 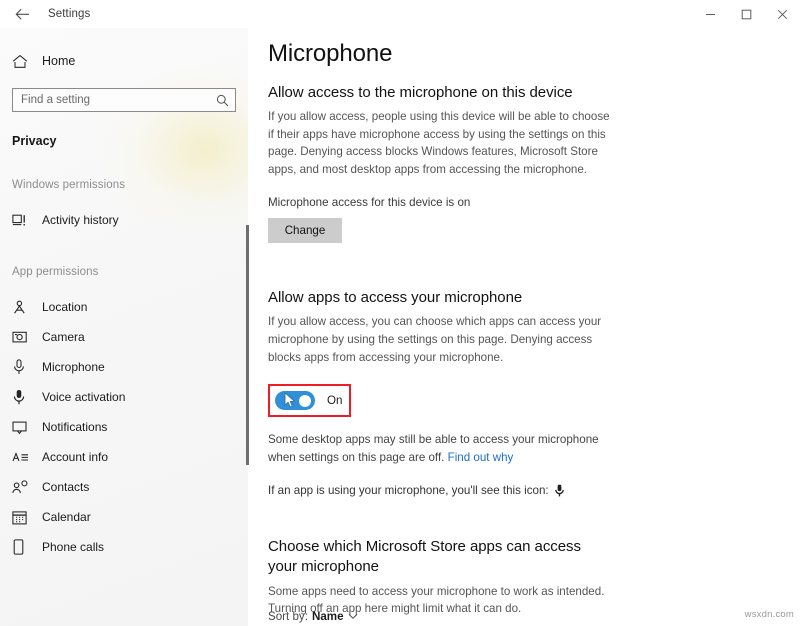 I want to click on back-button, so click(x=22, y=14).